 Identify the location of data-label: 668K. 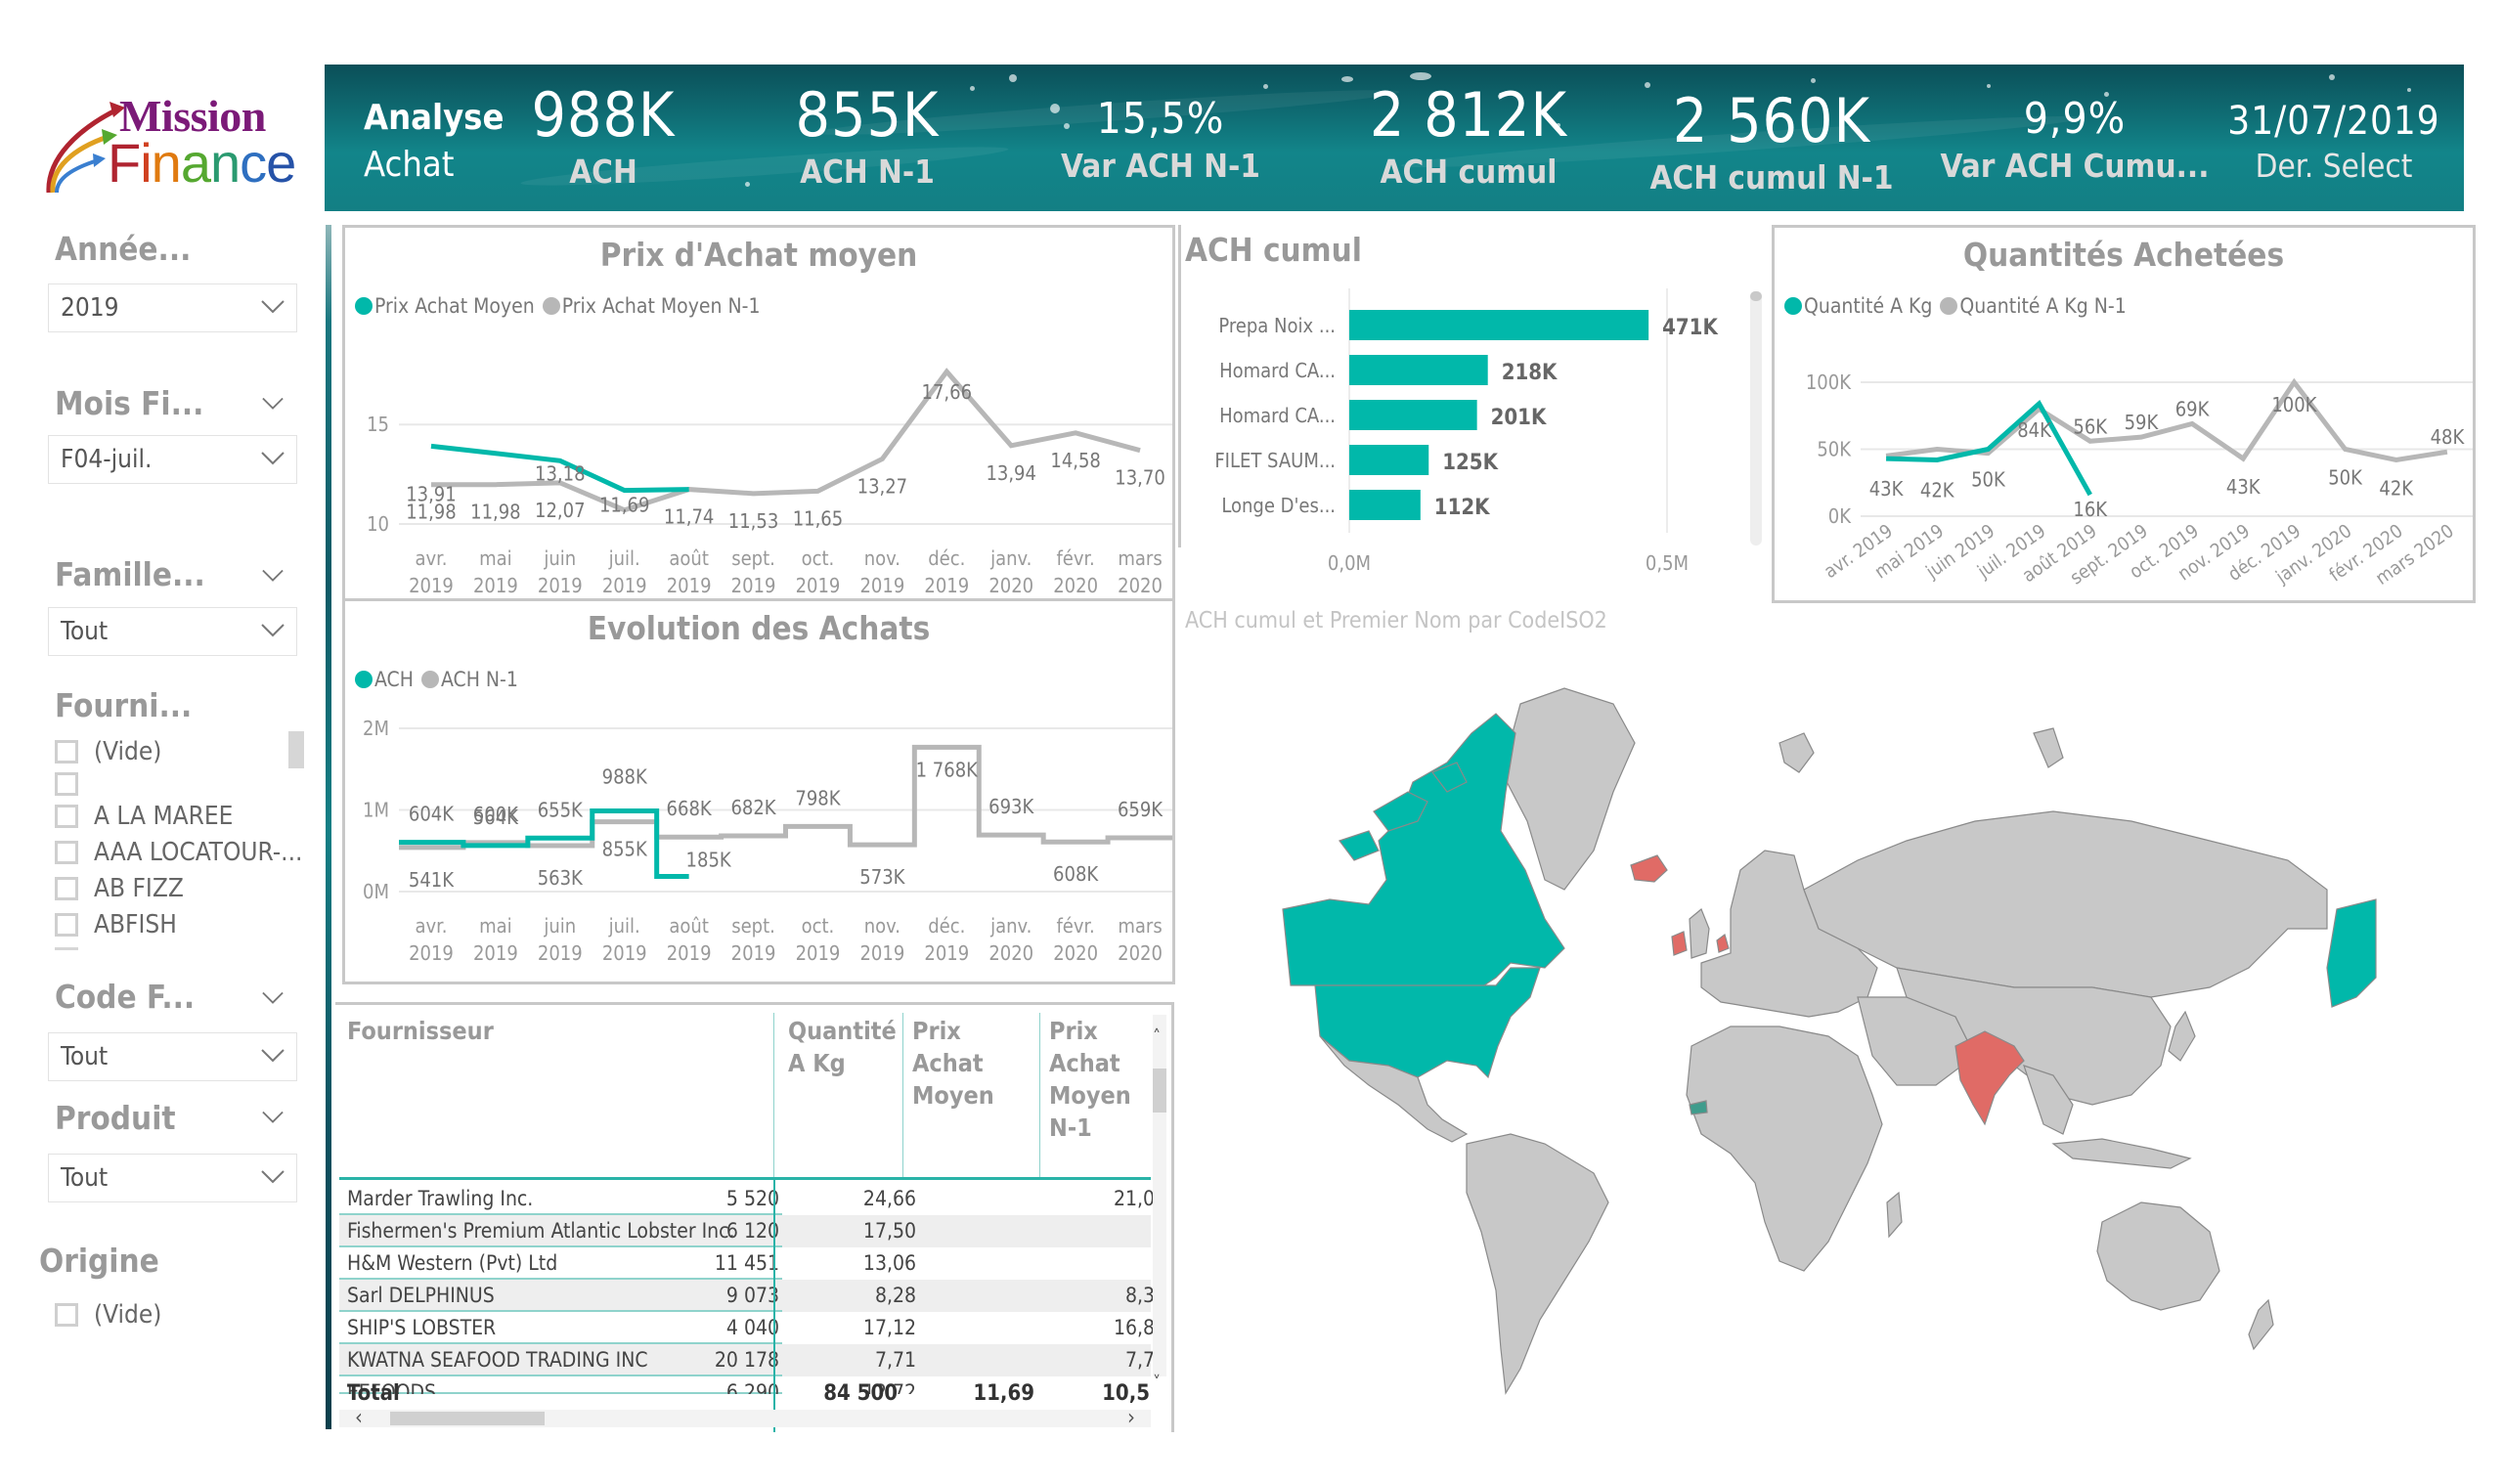
(690, 808).